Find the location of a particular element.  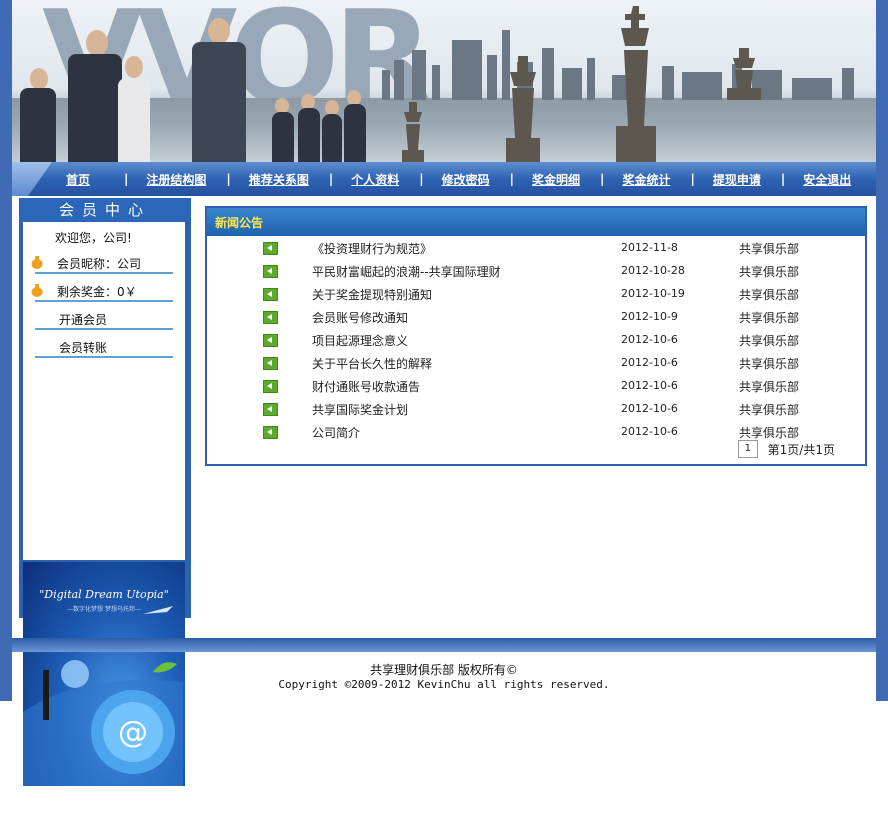

sidebar-item-transfer: 会员转账 is located at coordinates (104, 347).